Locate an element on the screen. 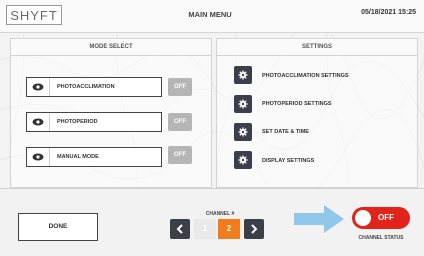 The width and height of the screenshot is (424, 256). set-date-time-link: SET DATE & TIME is located at coordinates (285, 132).